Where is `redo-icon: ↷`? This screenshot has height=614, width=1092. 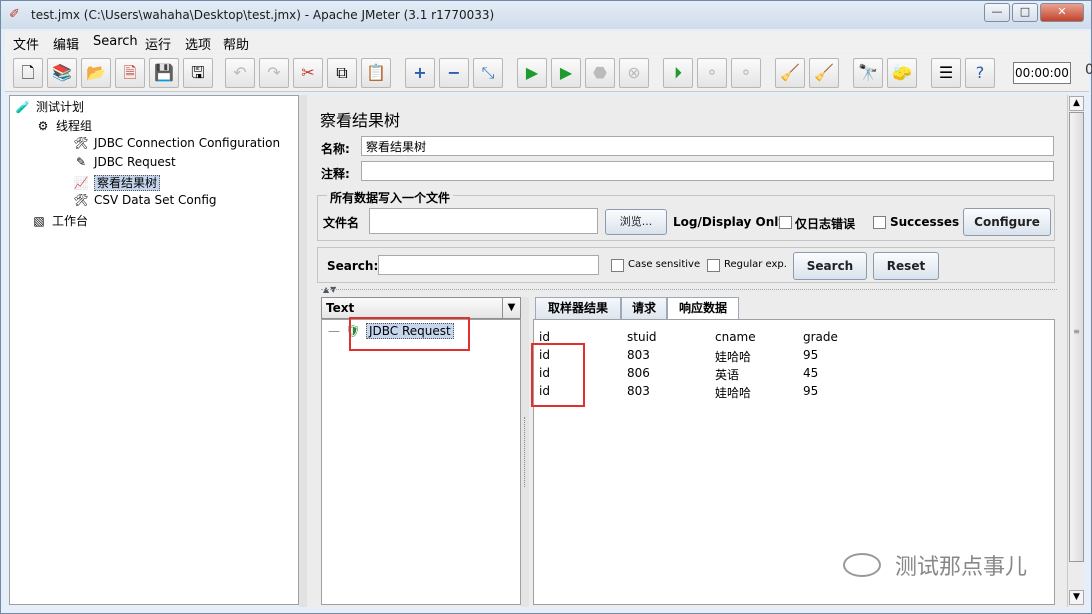
redo-icon: ↷ is located at coordinates (274, 73).